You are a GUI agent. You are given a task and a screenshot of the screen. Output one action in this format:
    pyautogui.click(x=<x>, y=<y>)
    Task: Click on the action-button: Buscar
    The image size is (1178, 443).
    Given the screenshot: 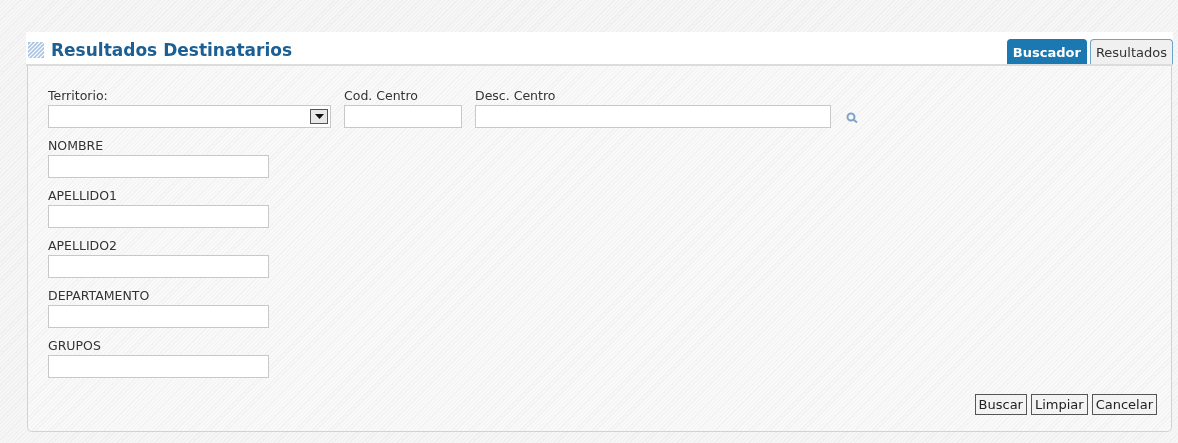 What is the action you would take?
    pyautogui.click(x=1000, y=404)
    